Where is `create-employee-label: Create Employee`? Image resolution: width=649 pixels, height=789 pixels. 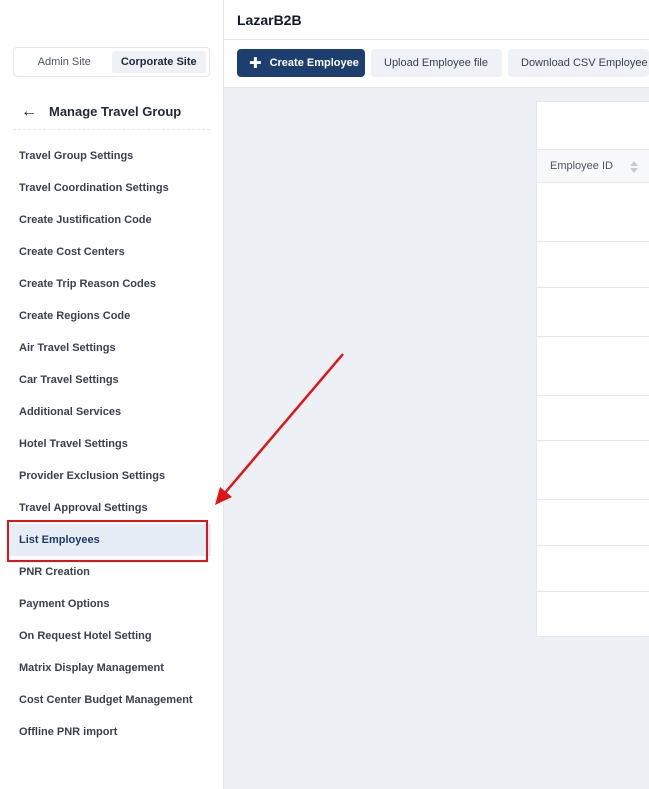 create-employee-label: Create Employee is located at coordinates (314, 63).